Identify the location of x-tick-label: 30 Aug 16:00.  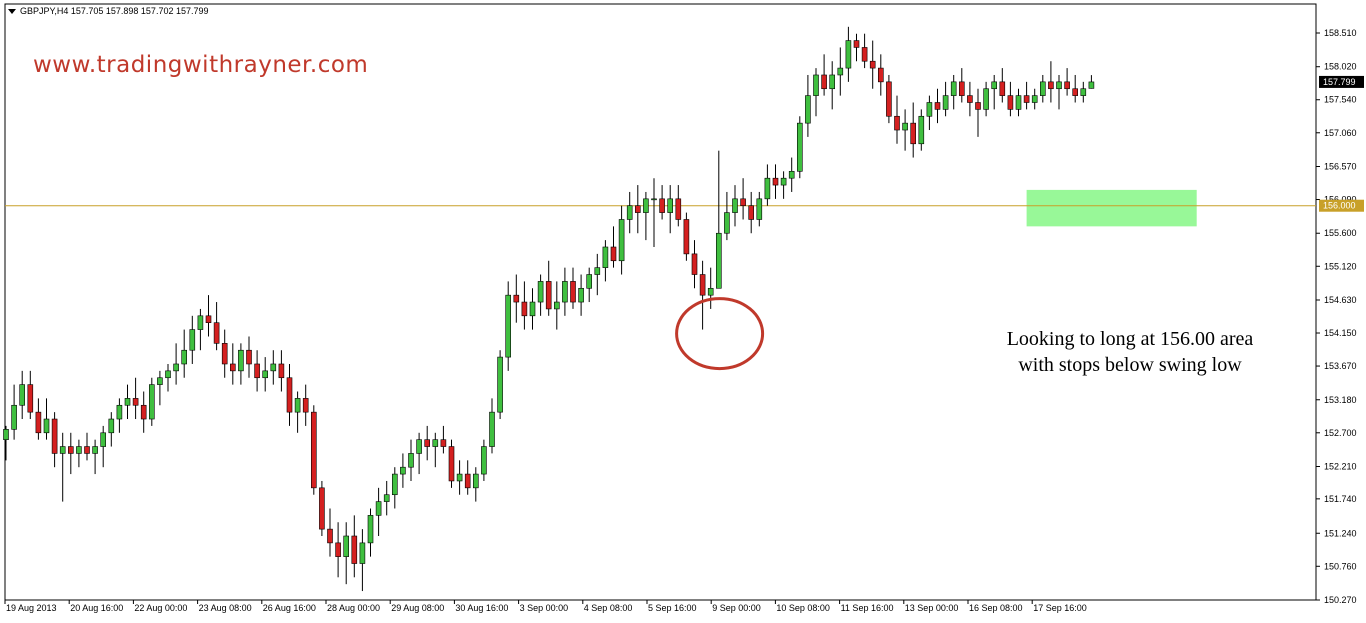
(481, 608).